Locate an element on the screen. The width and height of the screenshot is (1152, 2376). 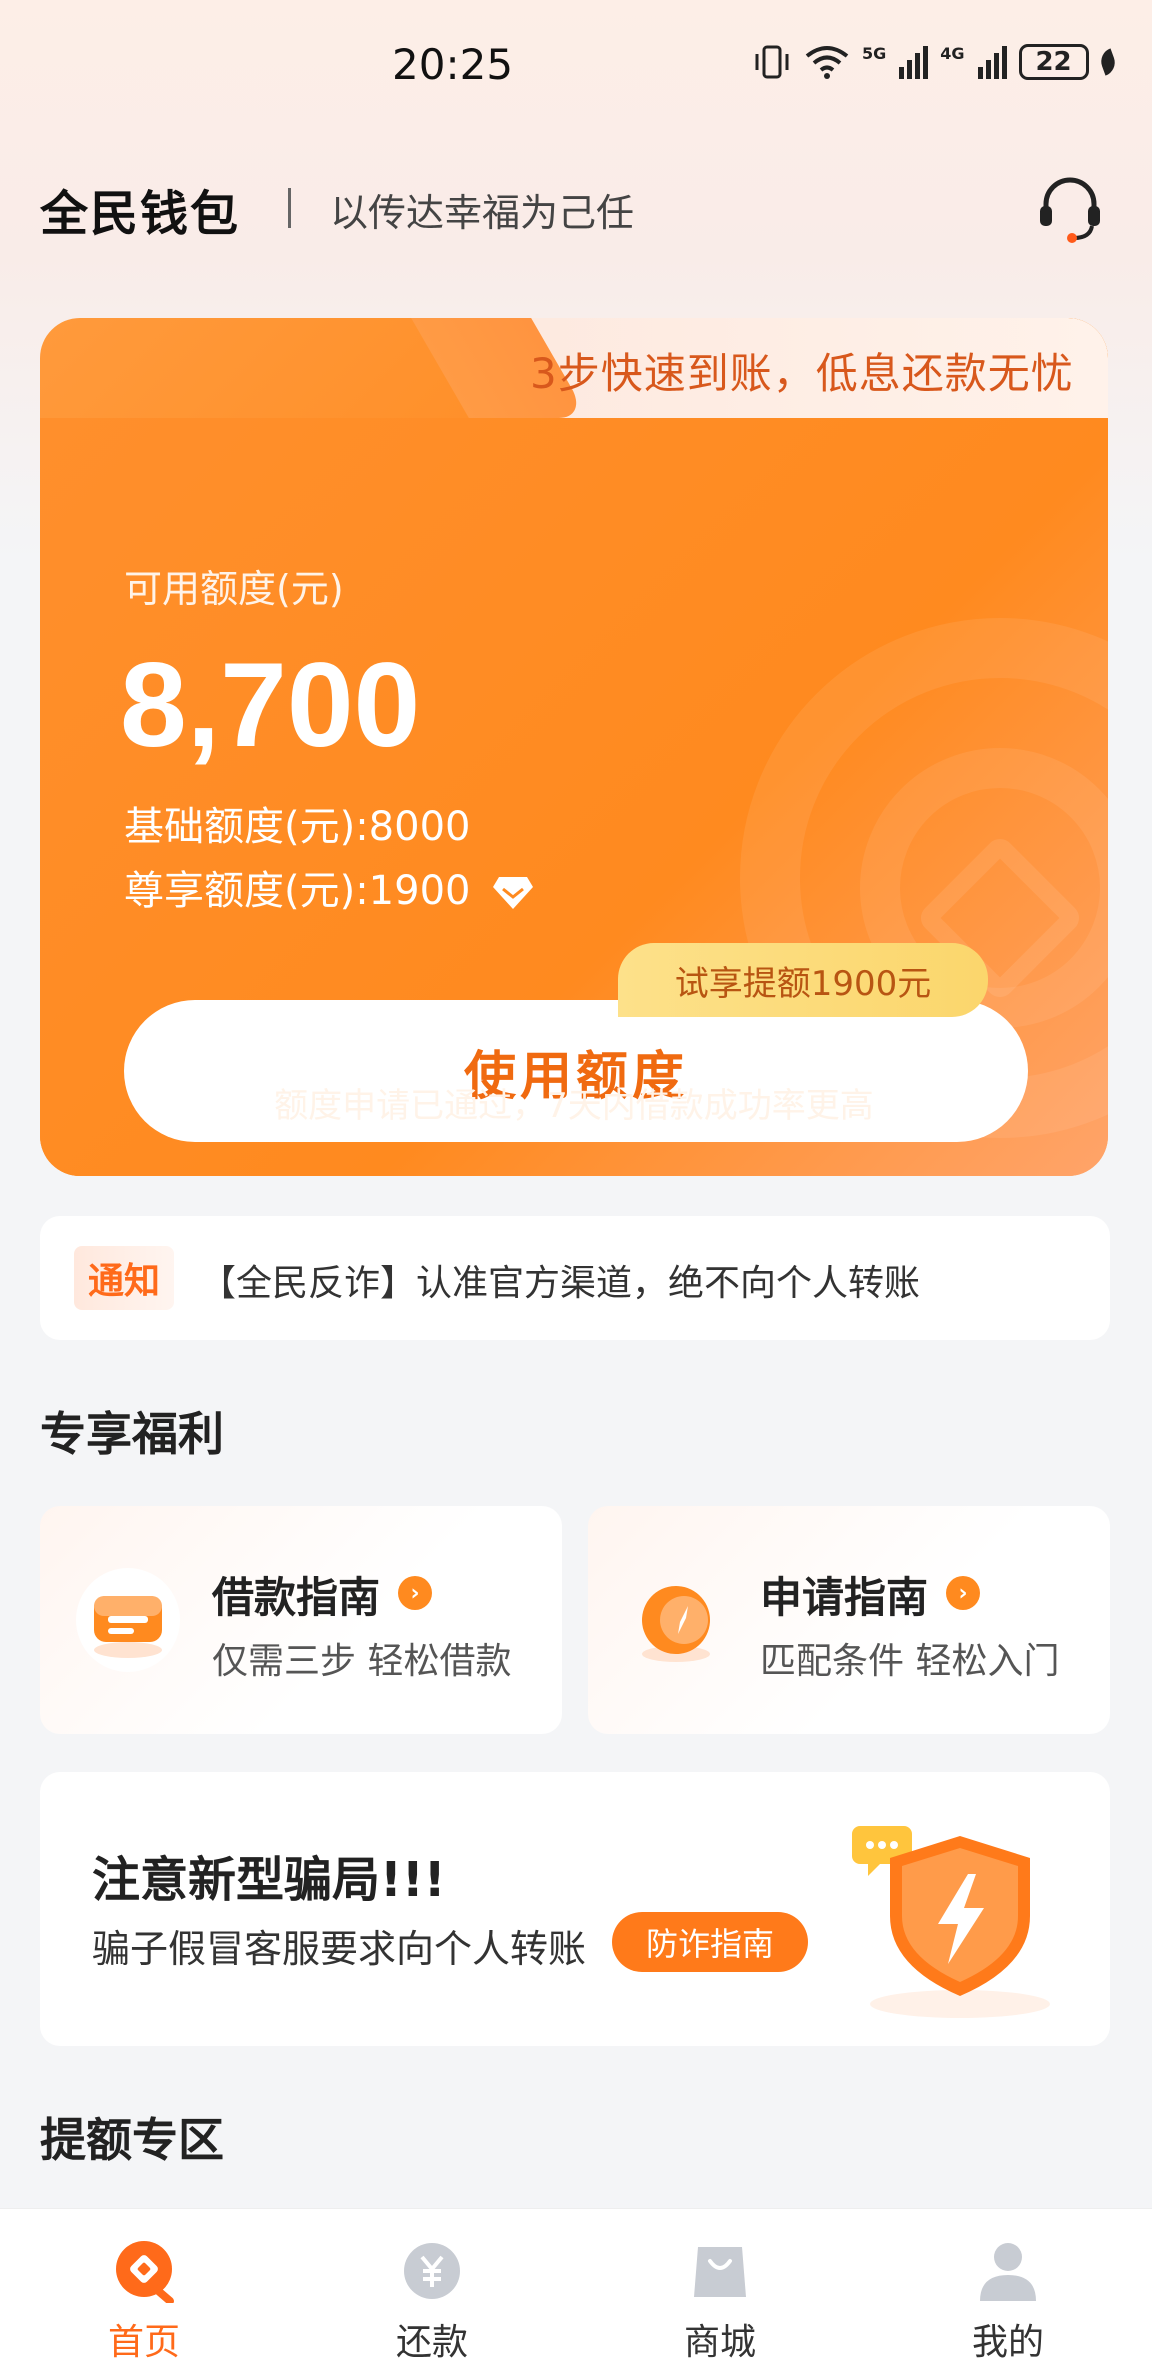
battery-indicator: 22 is located at coordinates (1053, 62).